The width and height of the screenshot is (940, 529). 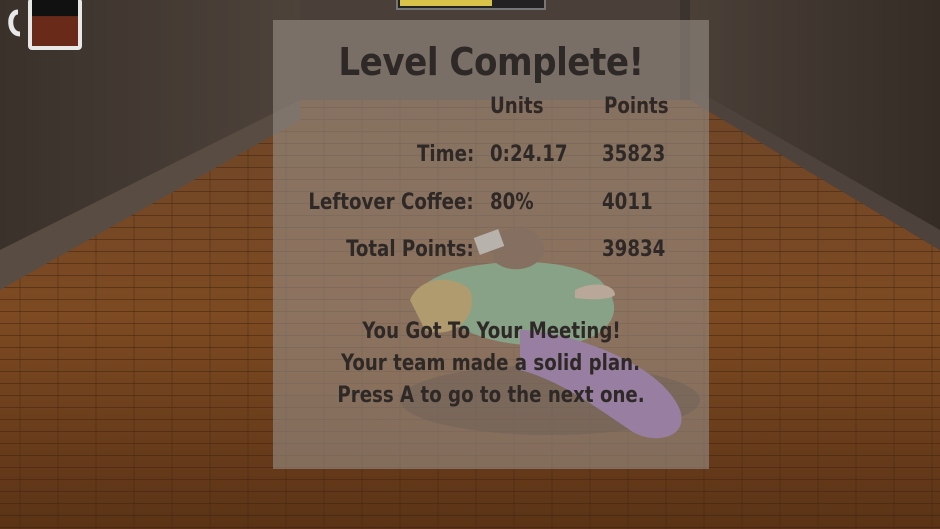 What do you see at coordinates (55, 31) in the screenshot?
I see `coffee-level-fill` at bounding box center [55, 31].